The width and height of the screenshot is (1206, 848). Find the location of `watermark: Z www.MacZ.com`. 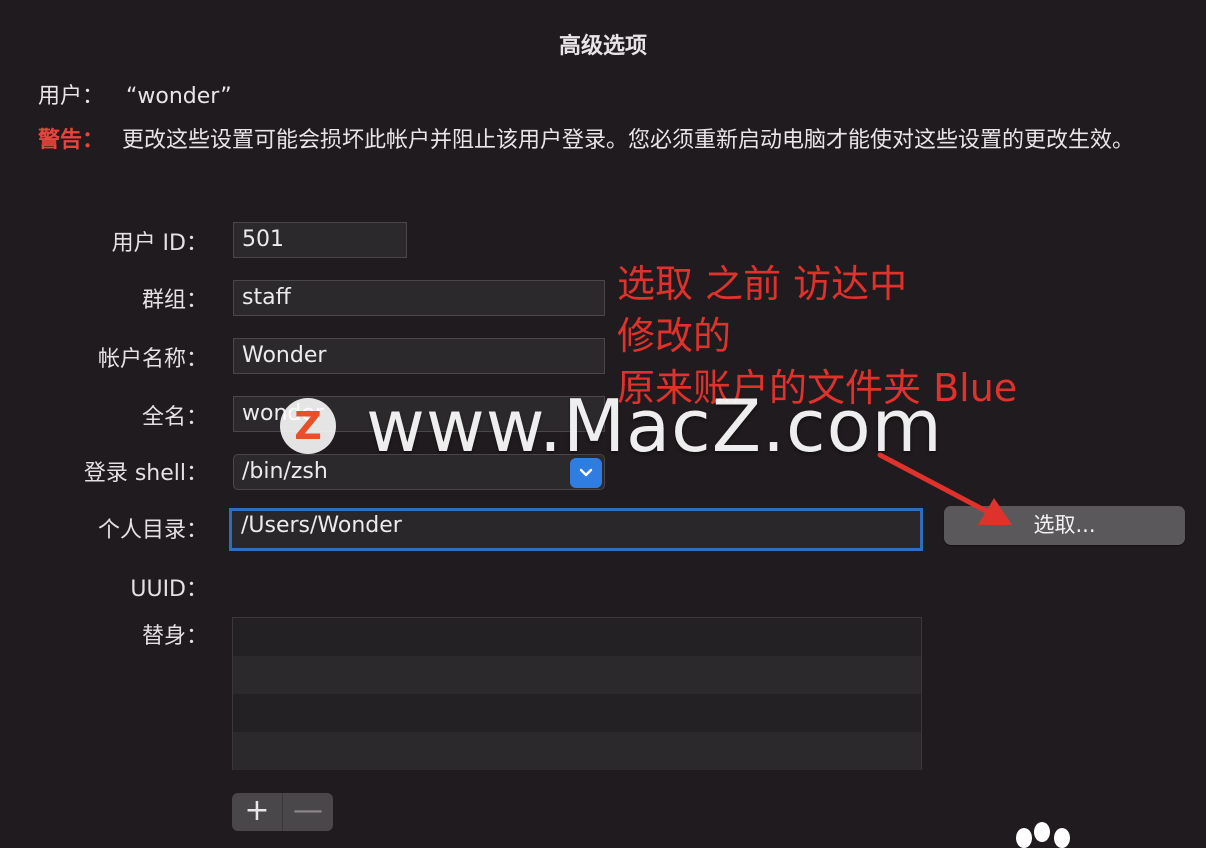

watermark: Z www.MacZ.com is located at coordinates (611, 426).